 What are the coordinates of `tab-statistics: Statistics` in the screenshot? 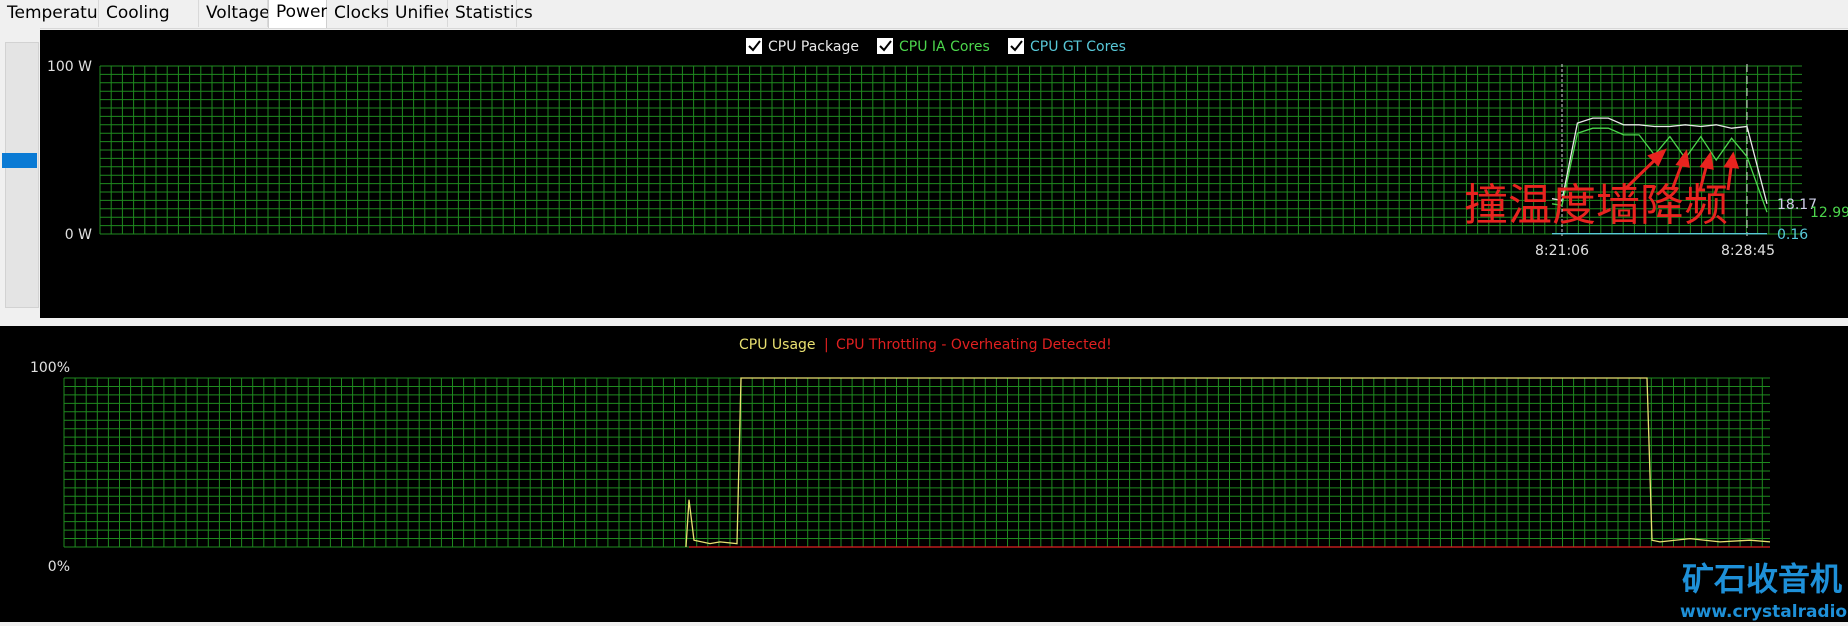 It's located at (490, 13).